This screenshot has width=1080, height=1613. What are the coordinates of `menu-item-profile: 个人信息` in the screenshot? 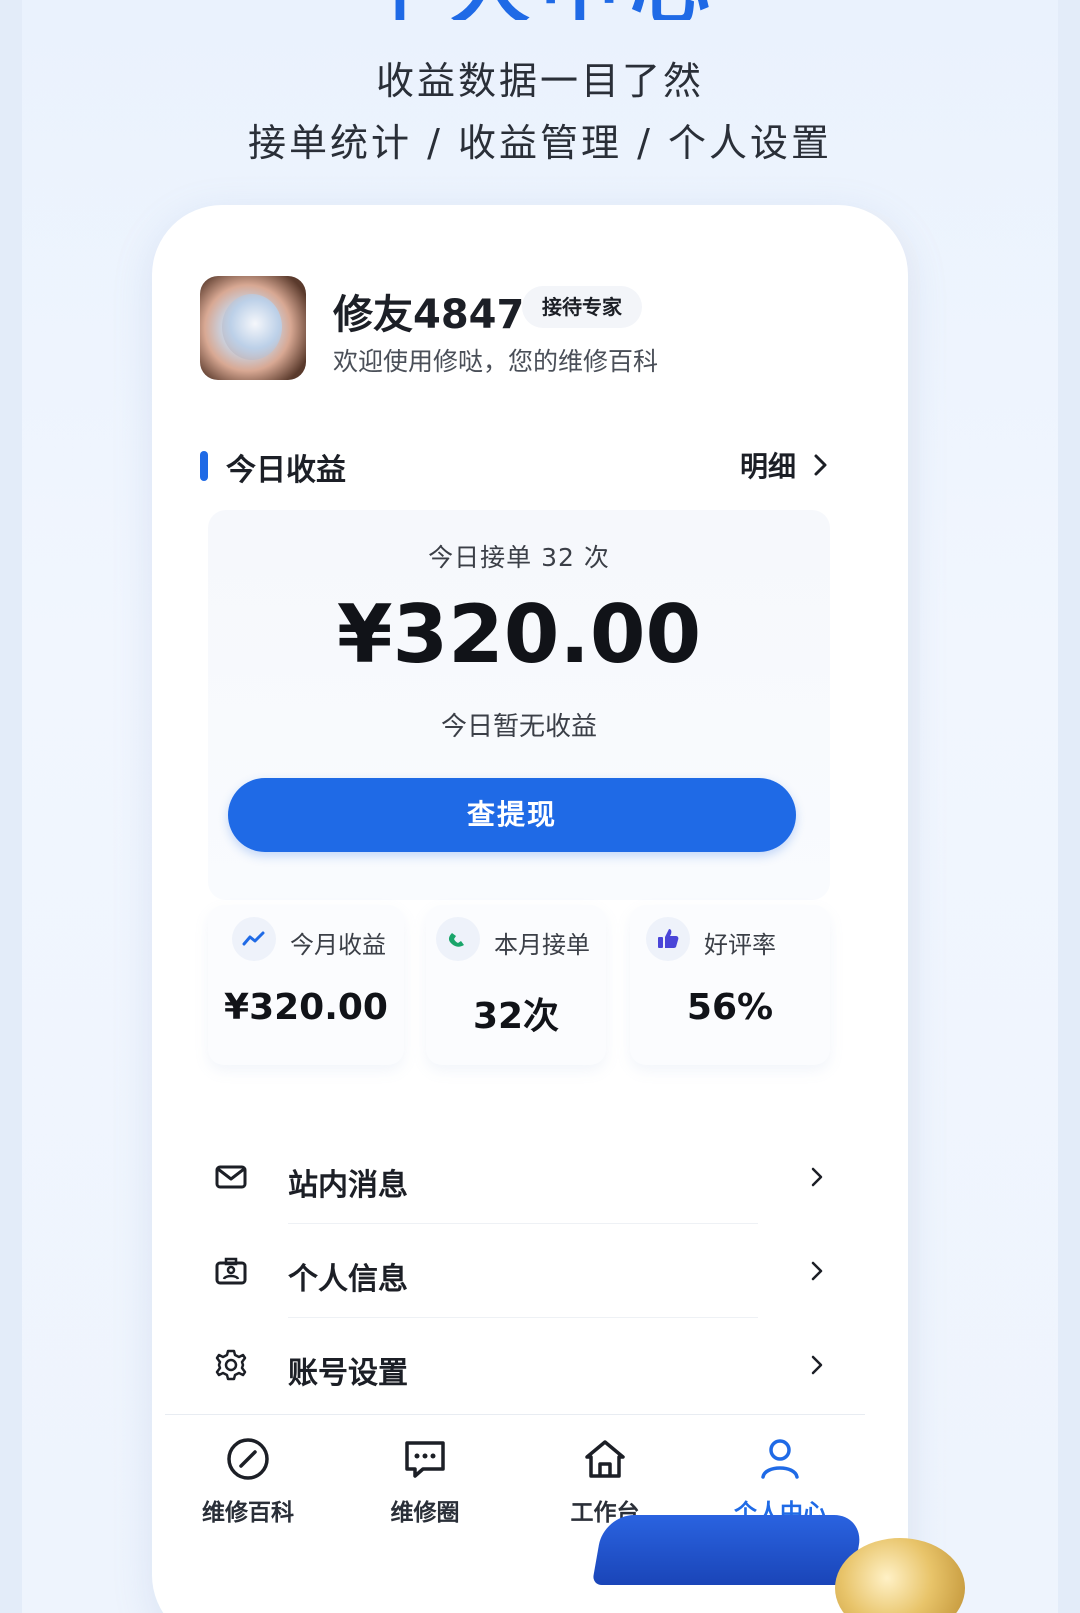 It's located at (523, 1271).